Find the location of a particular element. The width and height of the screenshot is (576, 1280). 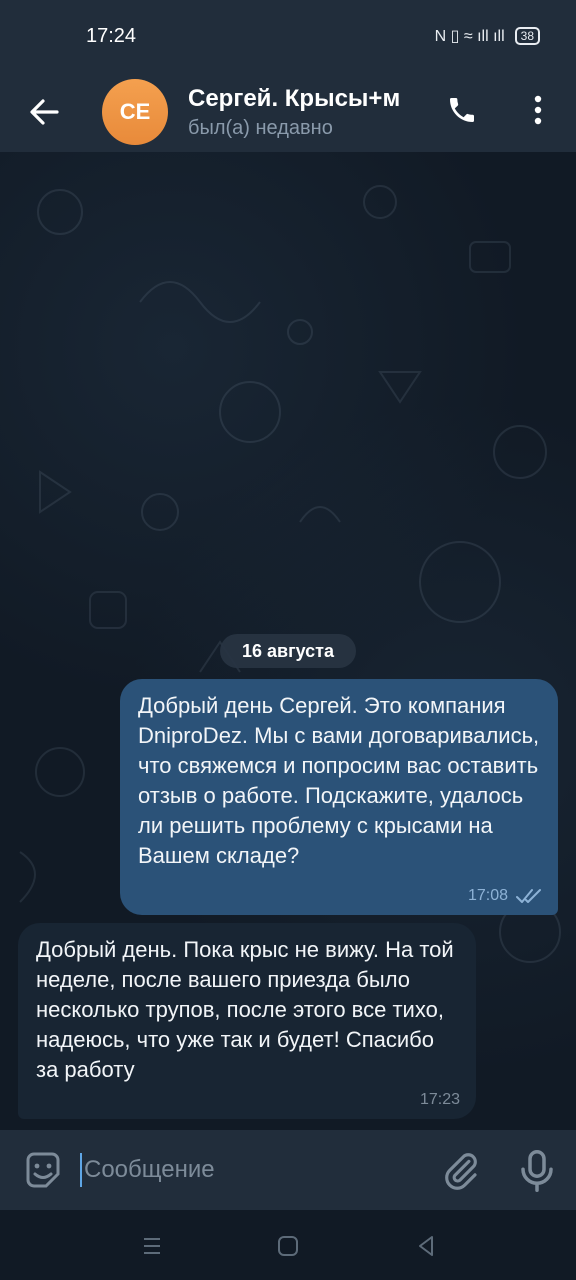

message-composer: Сообщение is located at coordinates (288, 1170).